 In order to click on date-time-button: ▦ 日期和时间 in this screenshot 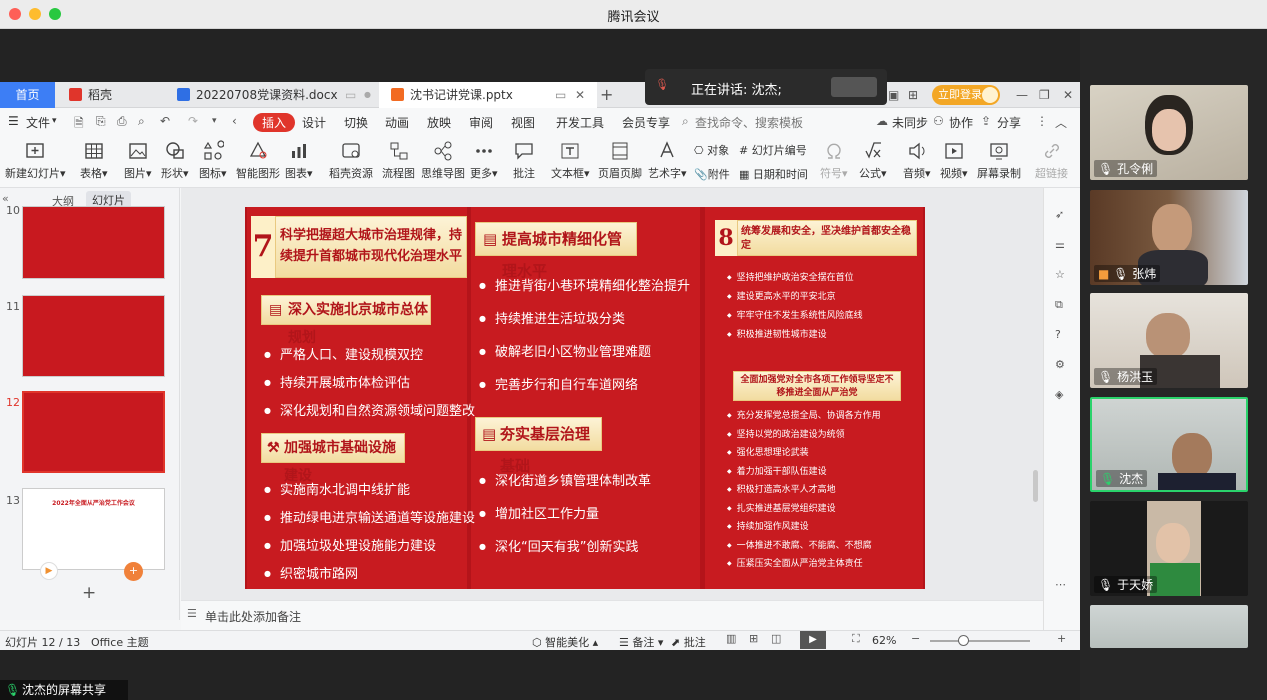, I will do `click(773, 174)`.